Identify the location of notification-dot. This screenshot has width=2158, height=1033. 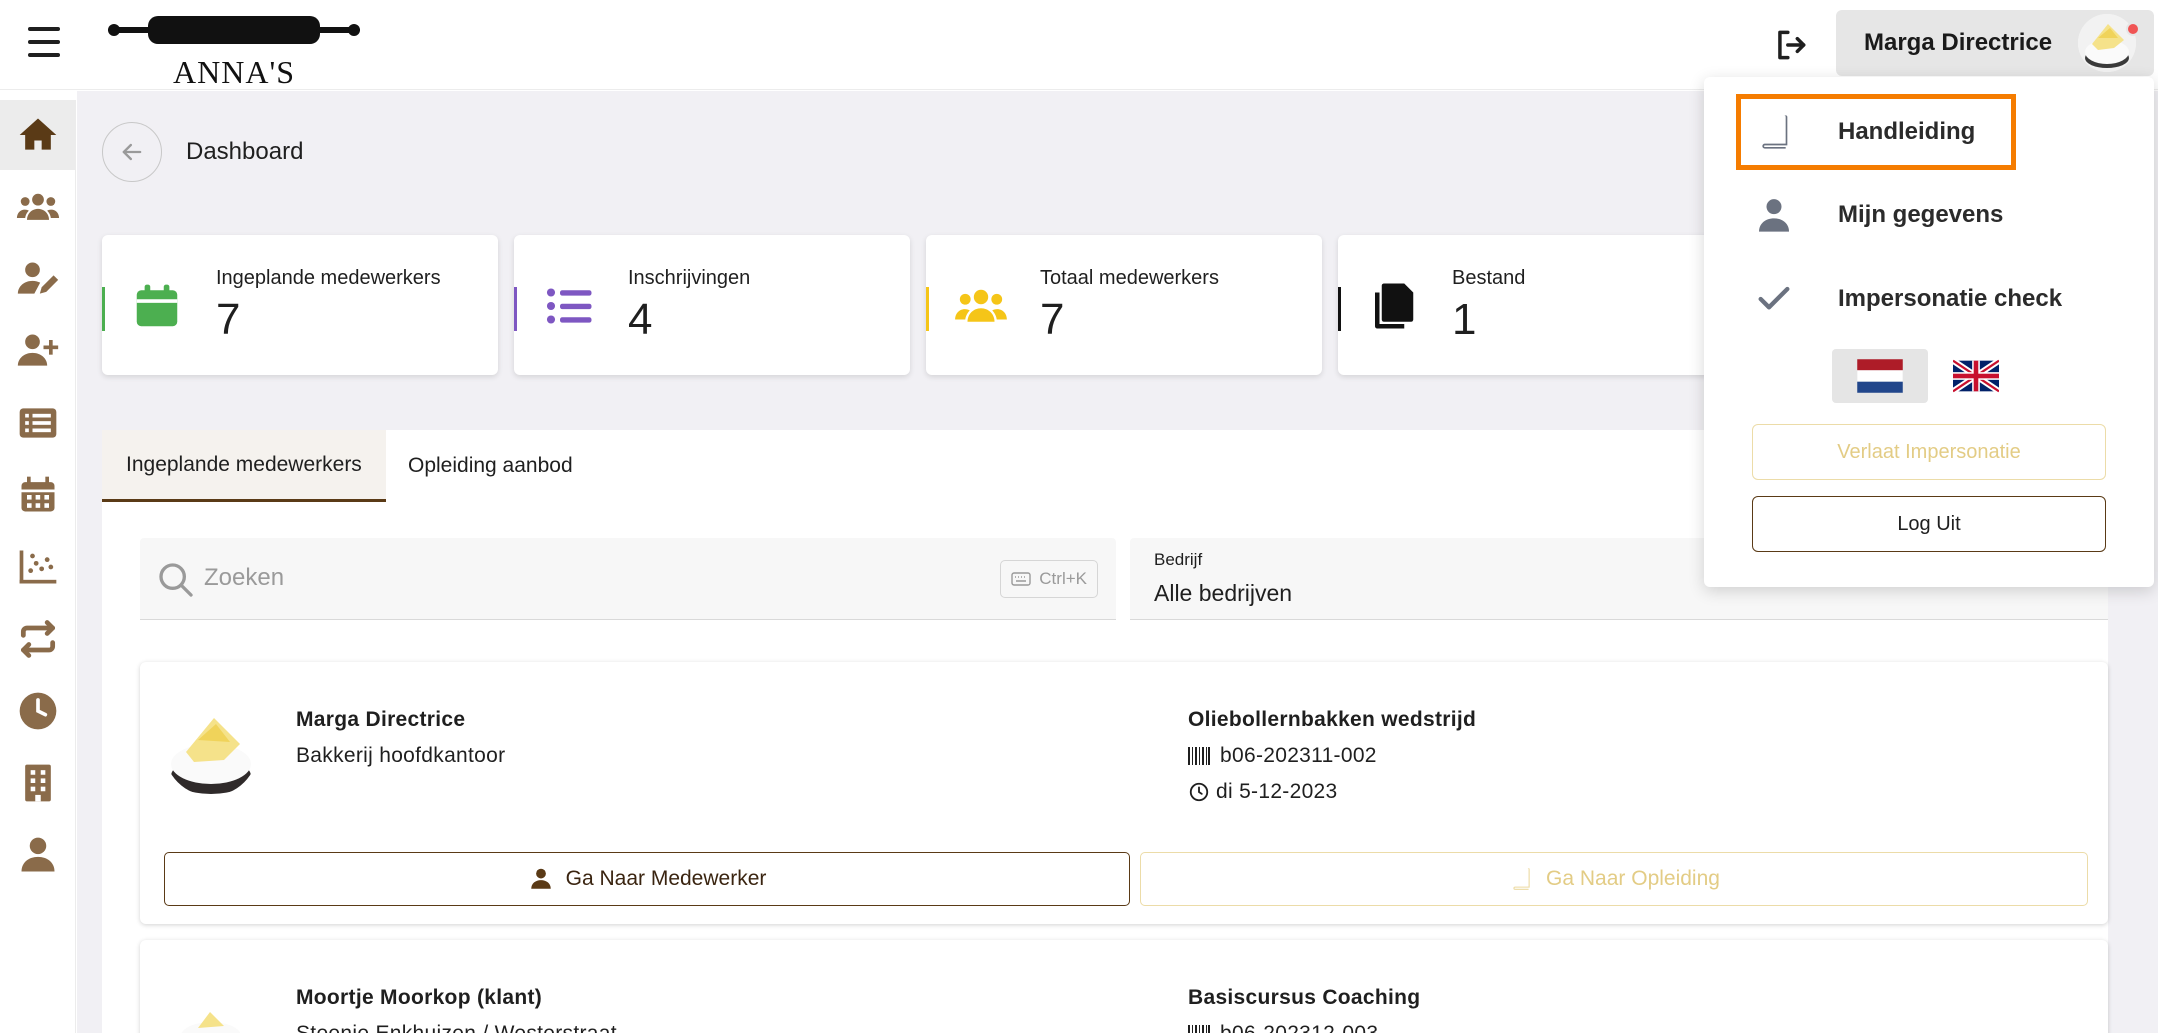
(2133, 29).